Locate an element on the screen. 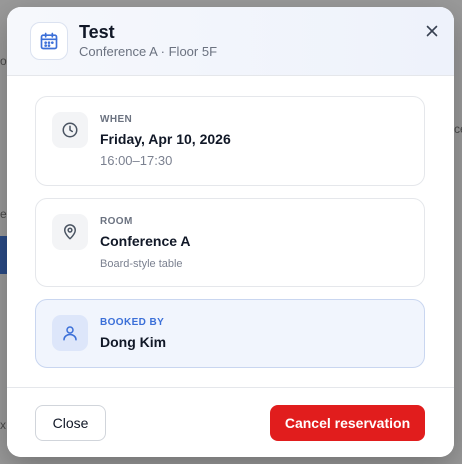 The width and height of the screenshot is (462, 464). background-text: o is located at coordinates (3, 61).